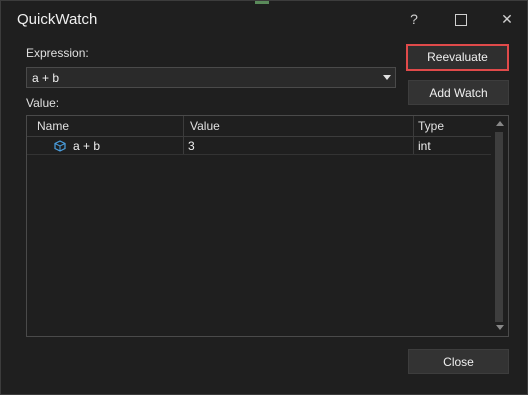  Describe the element at coordinates (507, 19) in the screenshot. I see `close-window-button: ✕` at that location.